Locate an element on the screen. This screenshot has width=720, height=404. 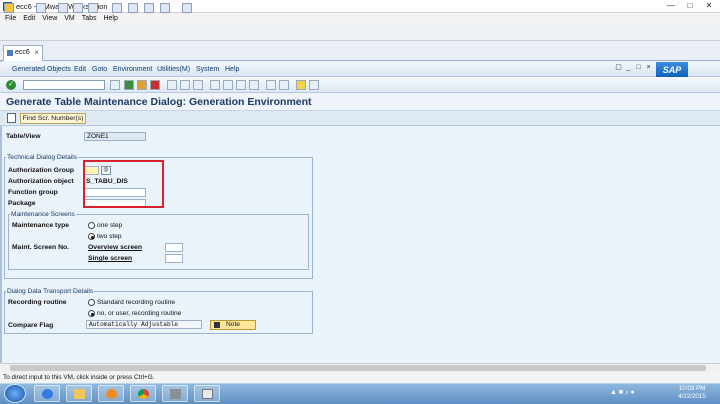
note-label: Note is located at coordinates (233, 324).